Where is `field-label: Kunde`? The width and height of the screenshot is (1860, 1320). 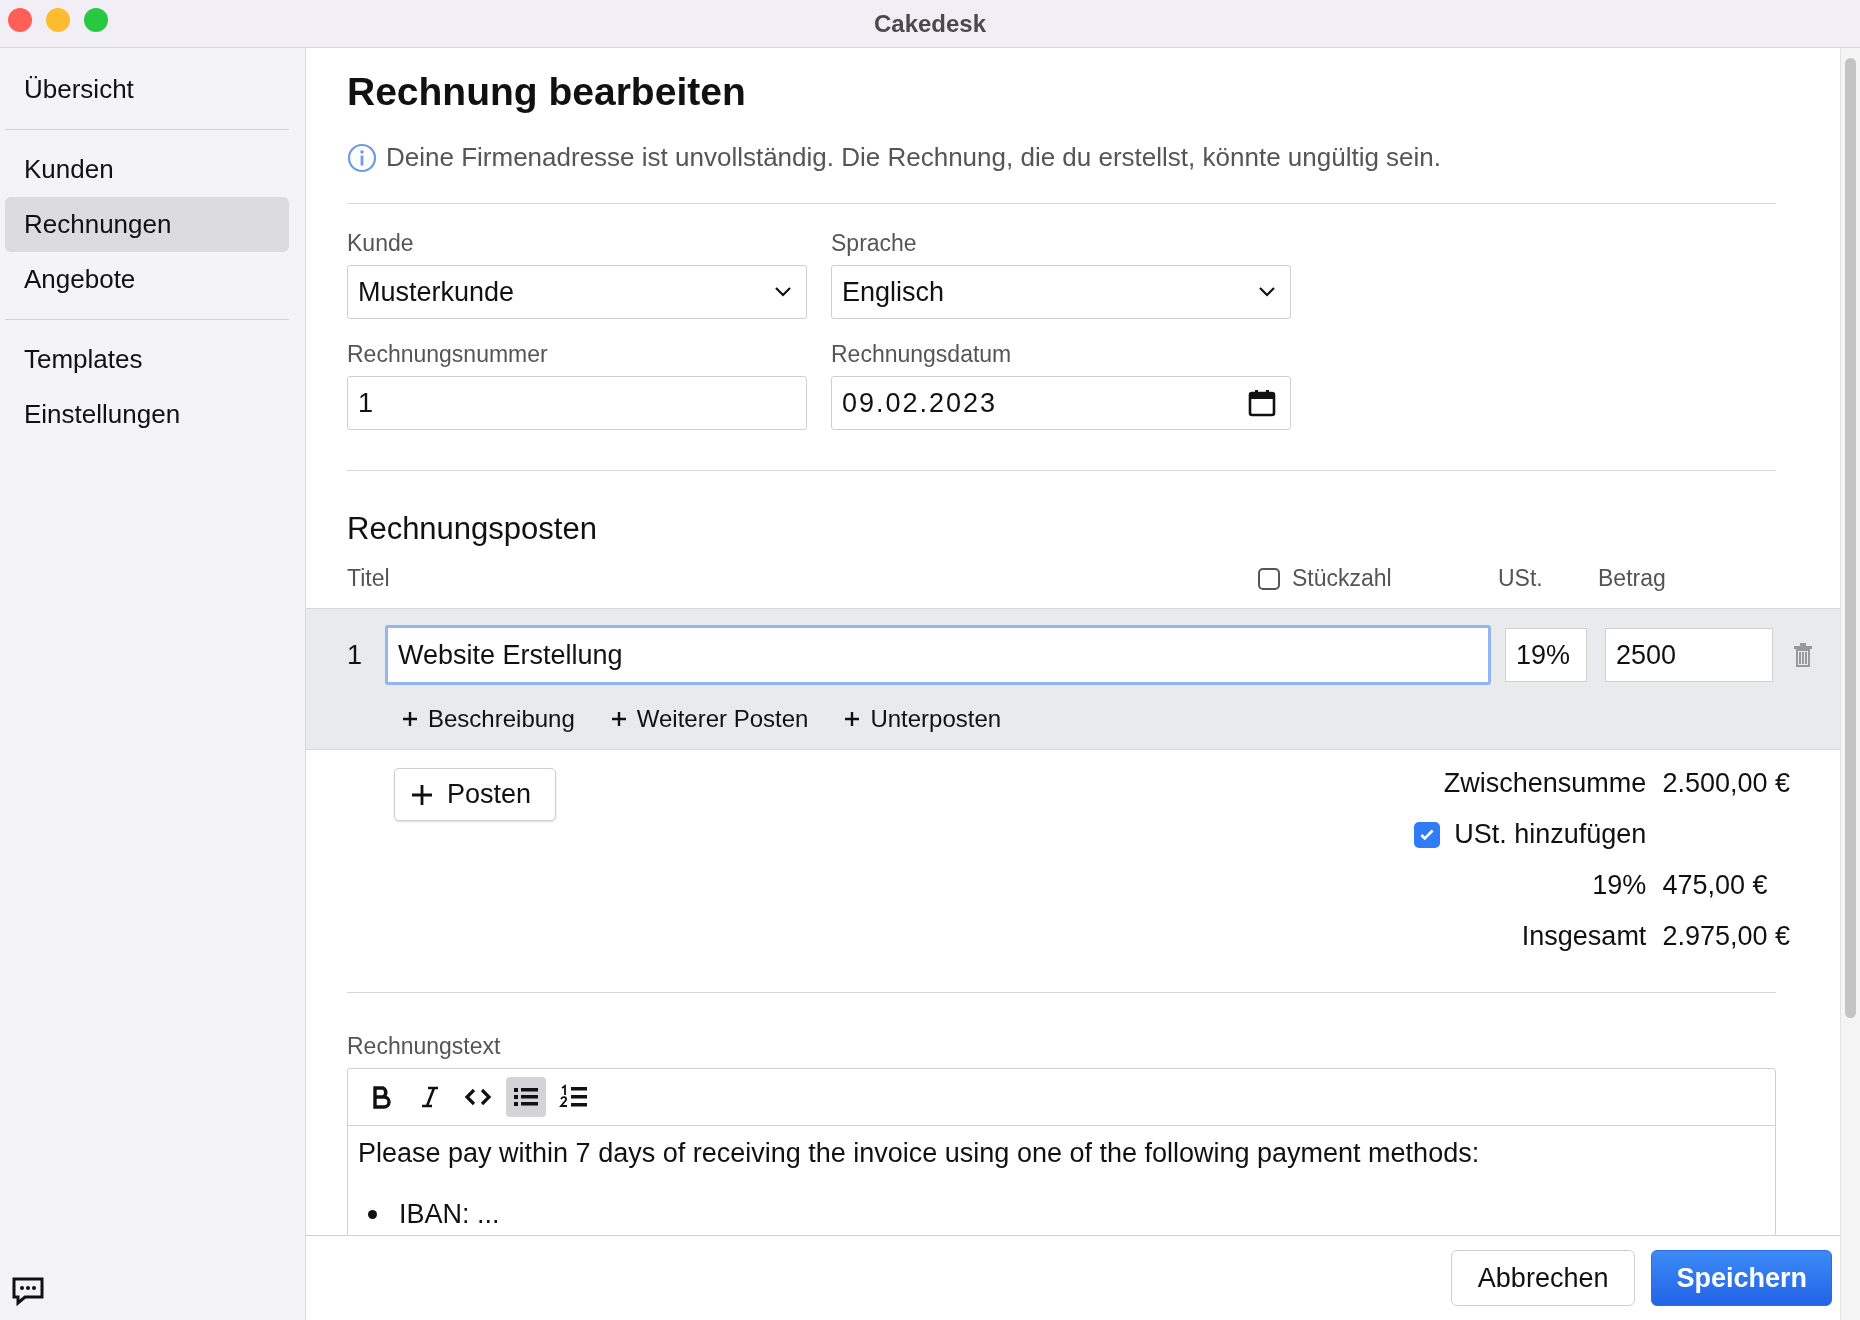
field-label: Kunde is located at coordinates (381, 243).